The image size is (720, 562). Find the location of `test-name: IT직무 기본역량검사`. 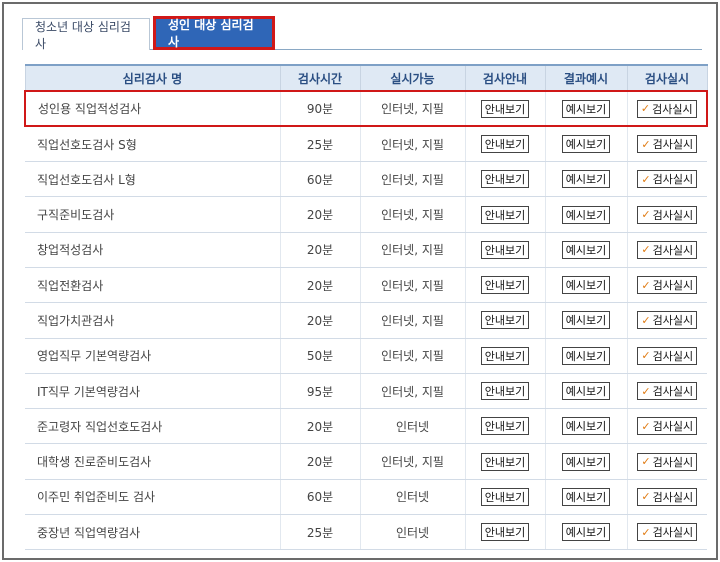

test-name: IT직무 기본역량검사 is located at coordinates (152, 391).